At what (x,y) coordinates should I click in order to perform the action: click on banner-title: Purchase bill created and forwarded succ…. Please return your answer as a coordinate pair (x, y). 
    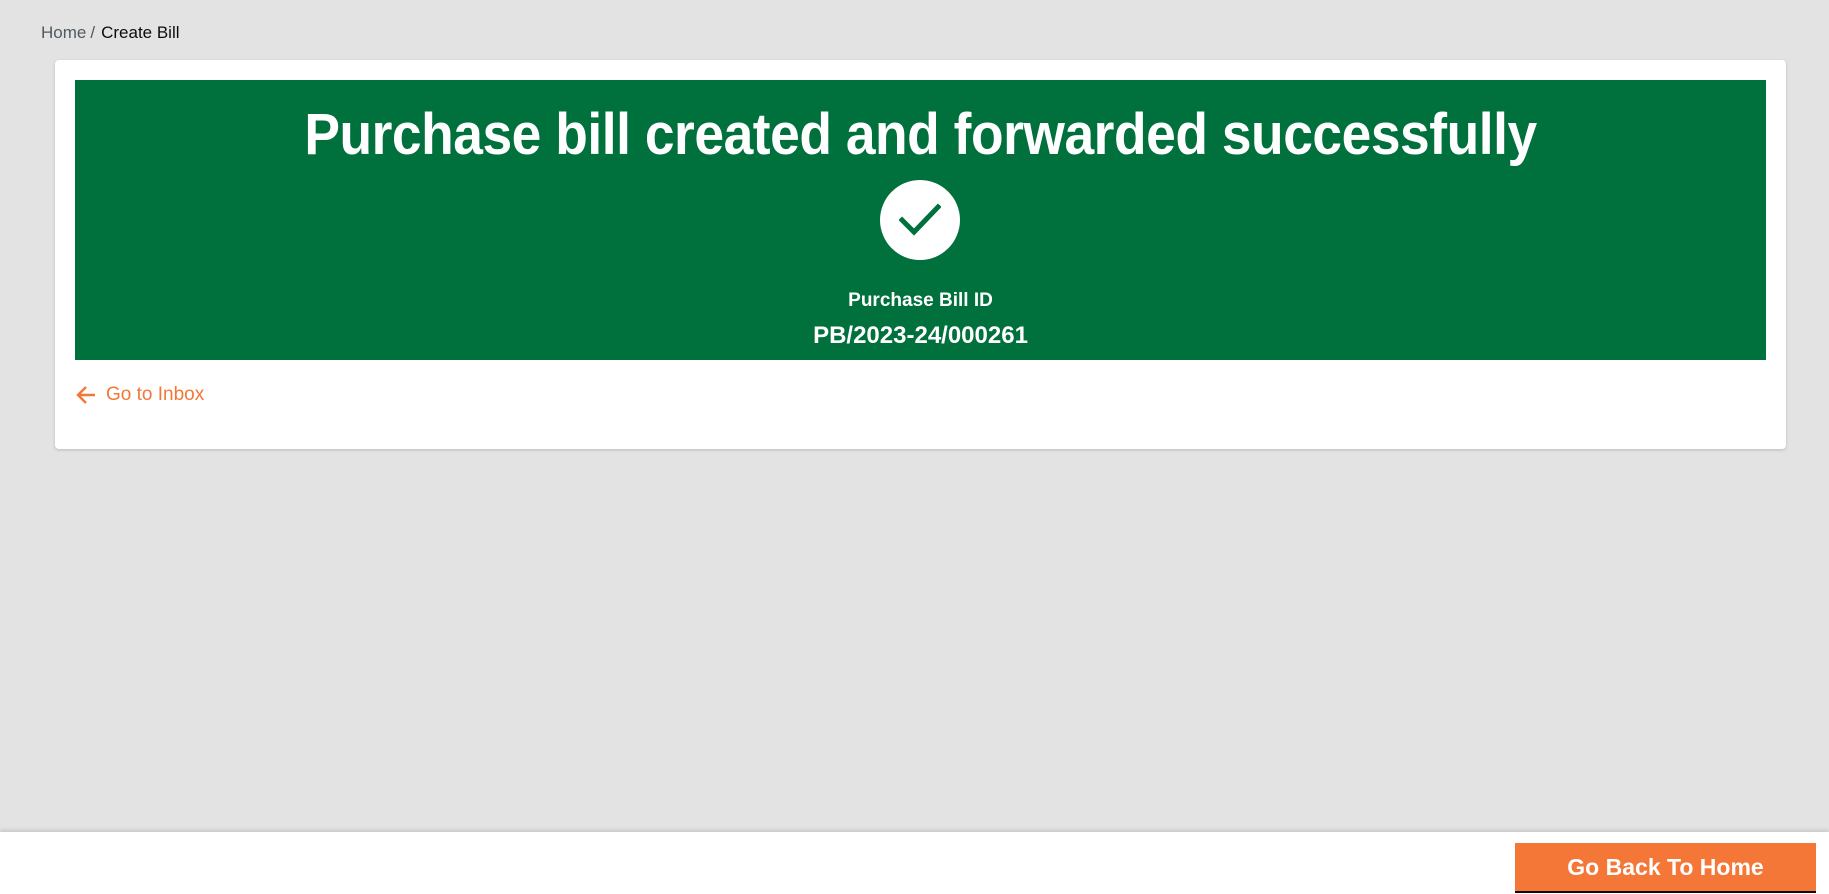
    Looking at the image, I should click on (920, 134).